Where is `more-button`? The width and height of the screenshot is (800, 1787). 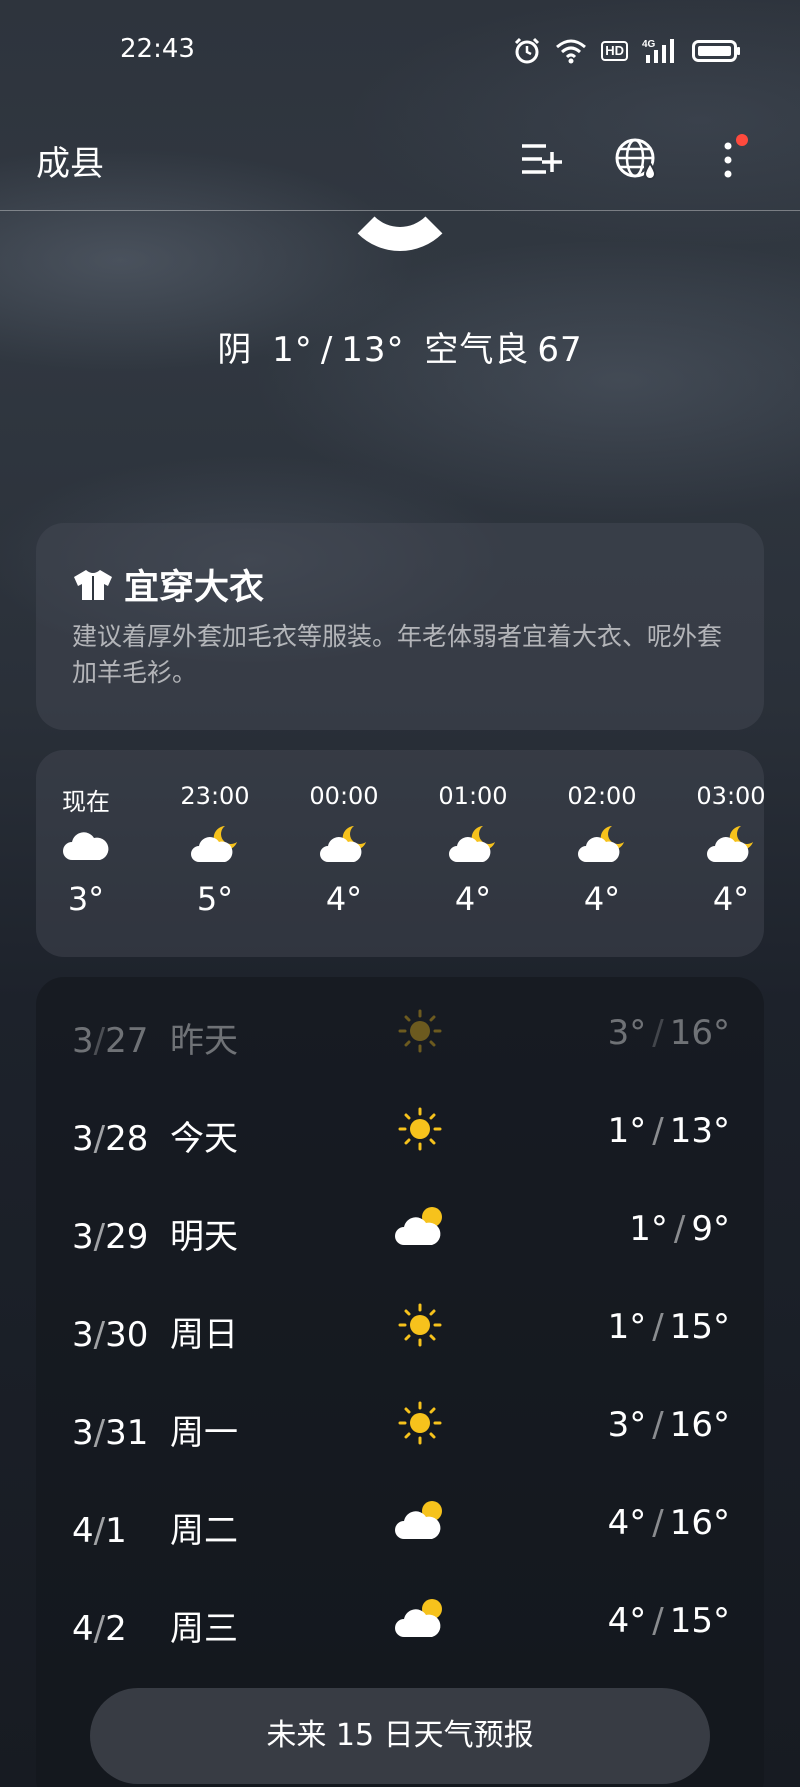
more-button is located at coordinates (728, 160).